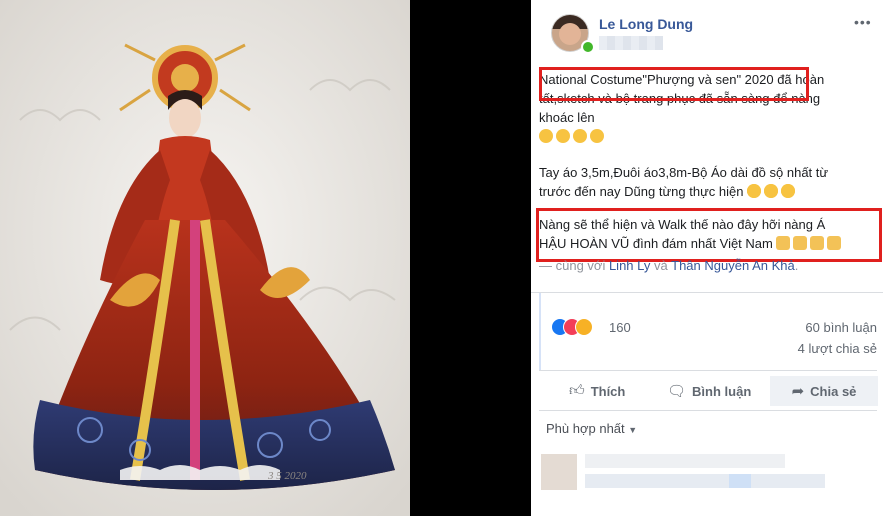 The height and width of the screenshot is (516, 883). What do you see at coordinates (733, 265) in the screenshot?
I see `tagged-person-link: Thân Nguyễn An Khả` at bounding box center [733, 265].